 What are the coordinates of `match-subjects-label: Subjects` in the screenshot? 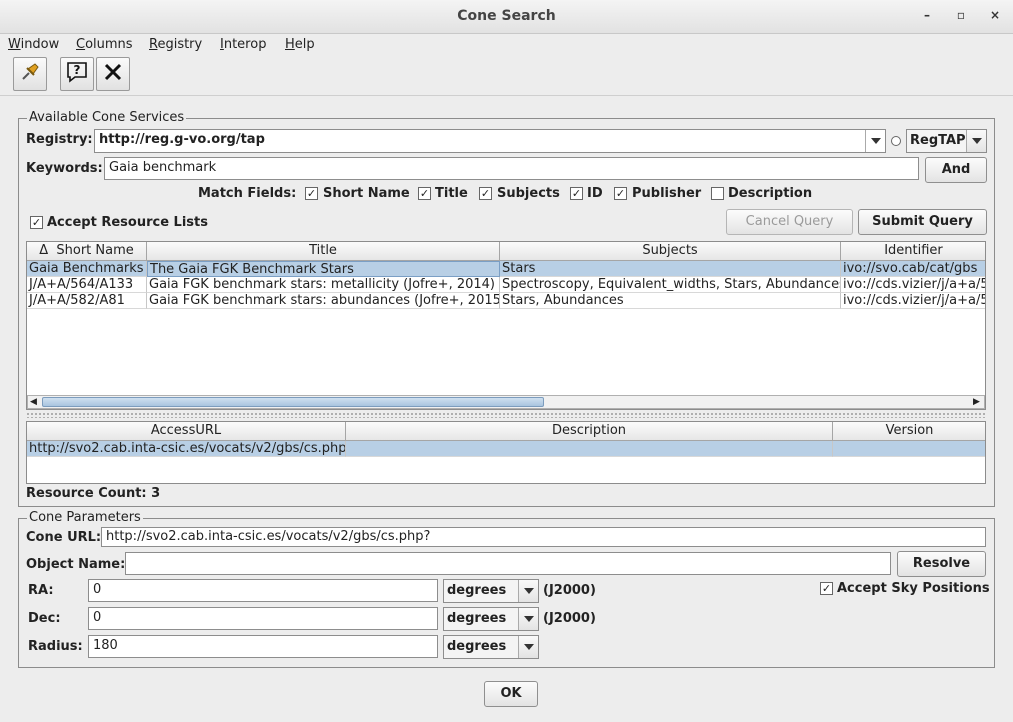 It's located at (528, 193).